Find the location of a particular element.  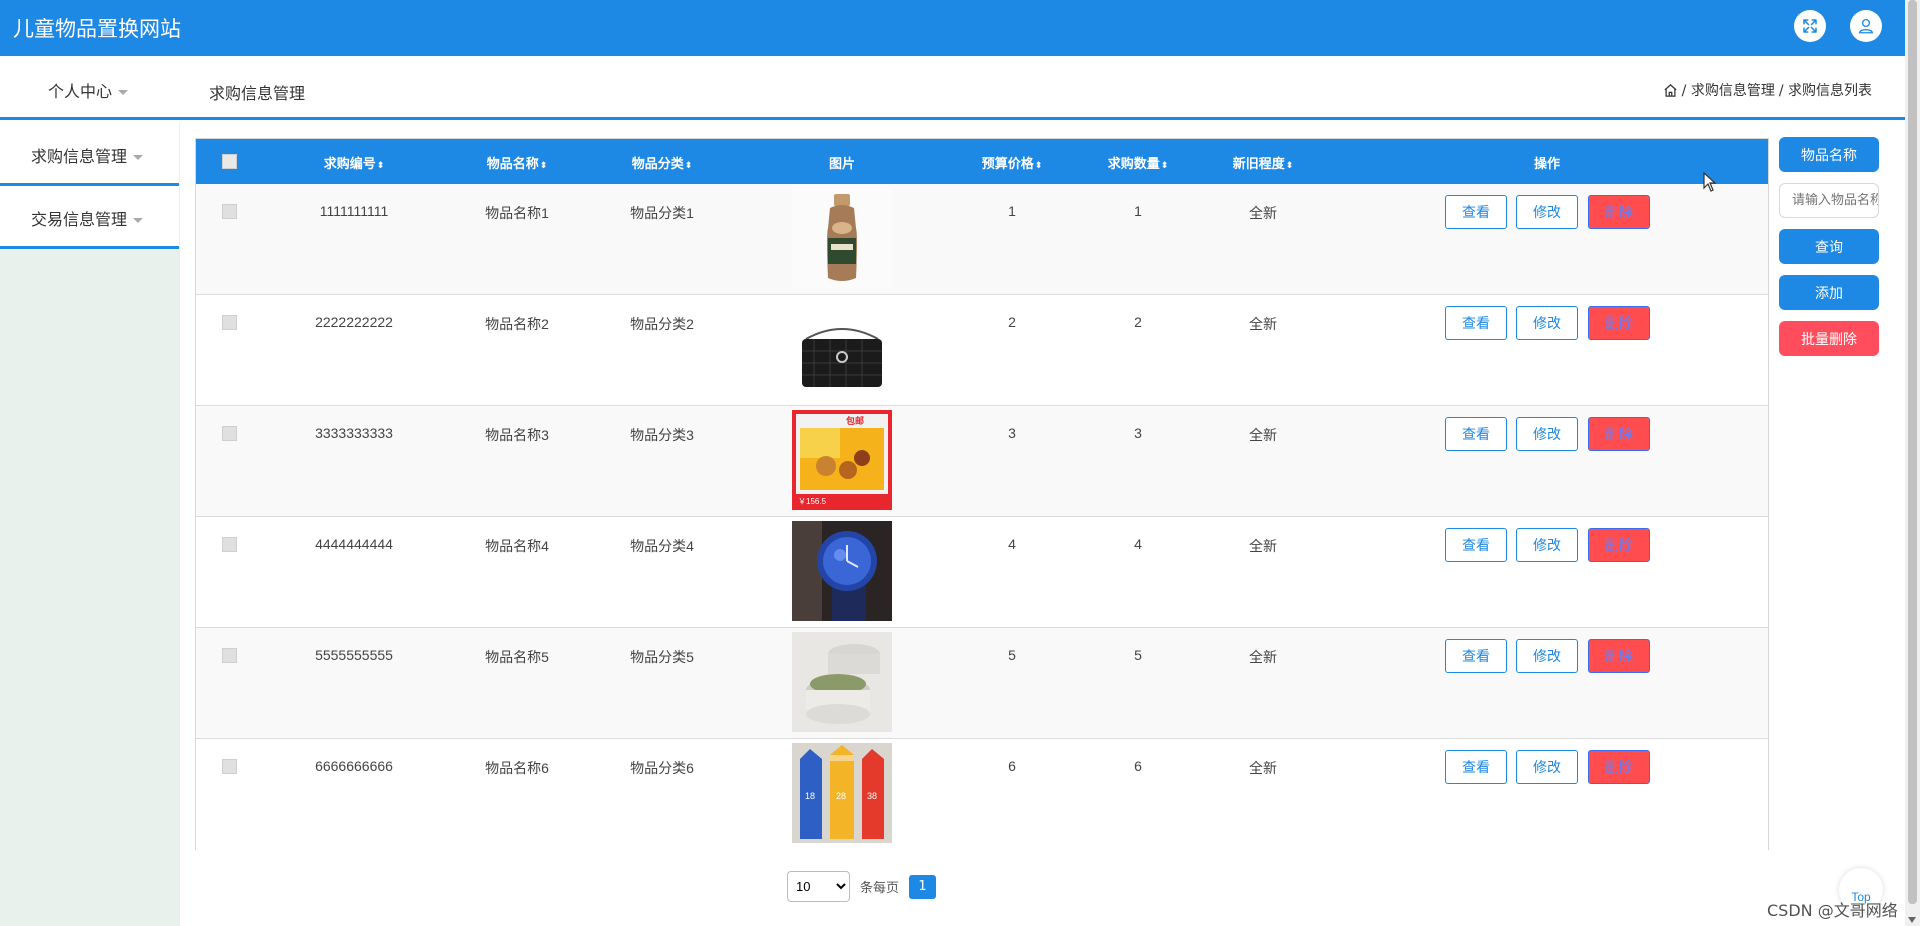

item-image-milk-cartons: 18 28 38 is located at coordinates (842, 793).